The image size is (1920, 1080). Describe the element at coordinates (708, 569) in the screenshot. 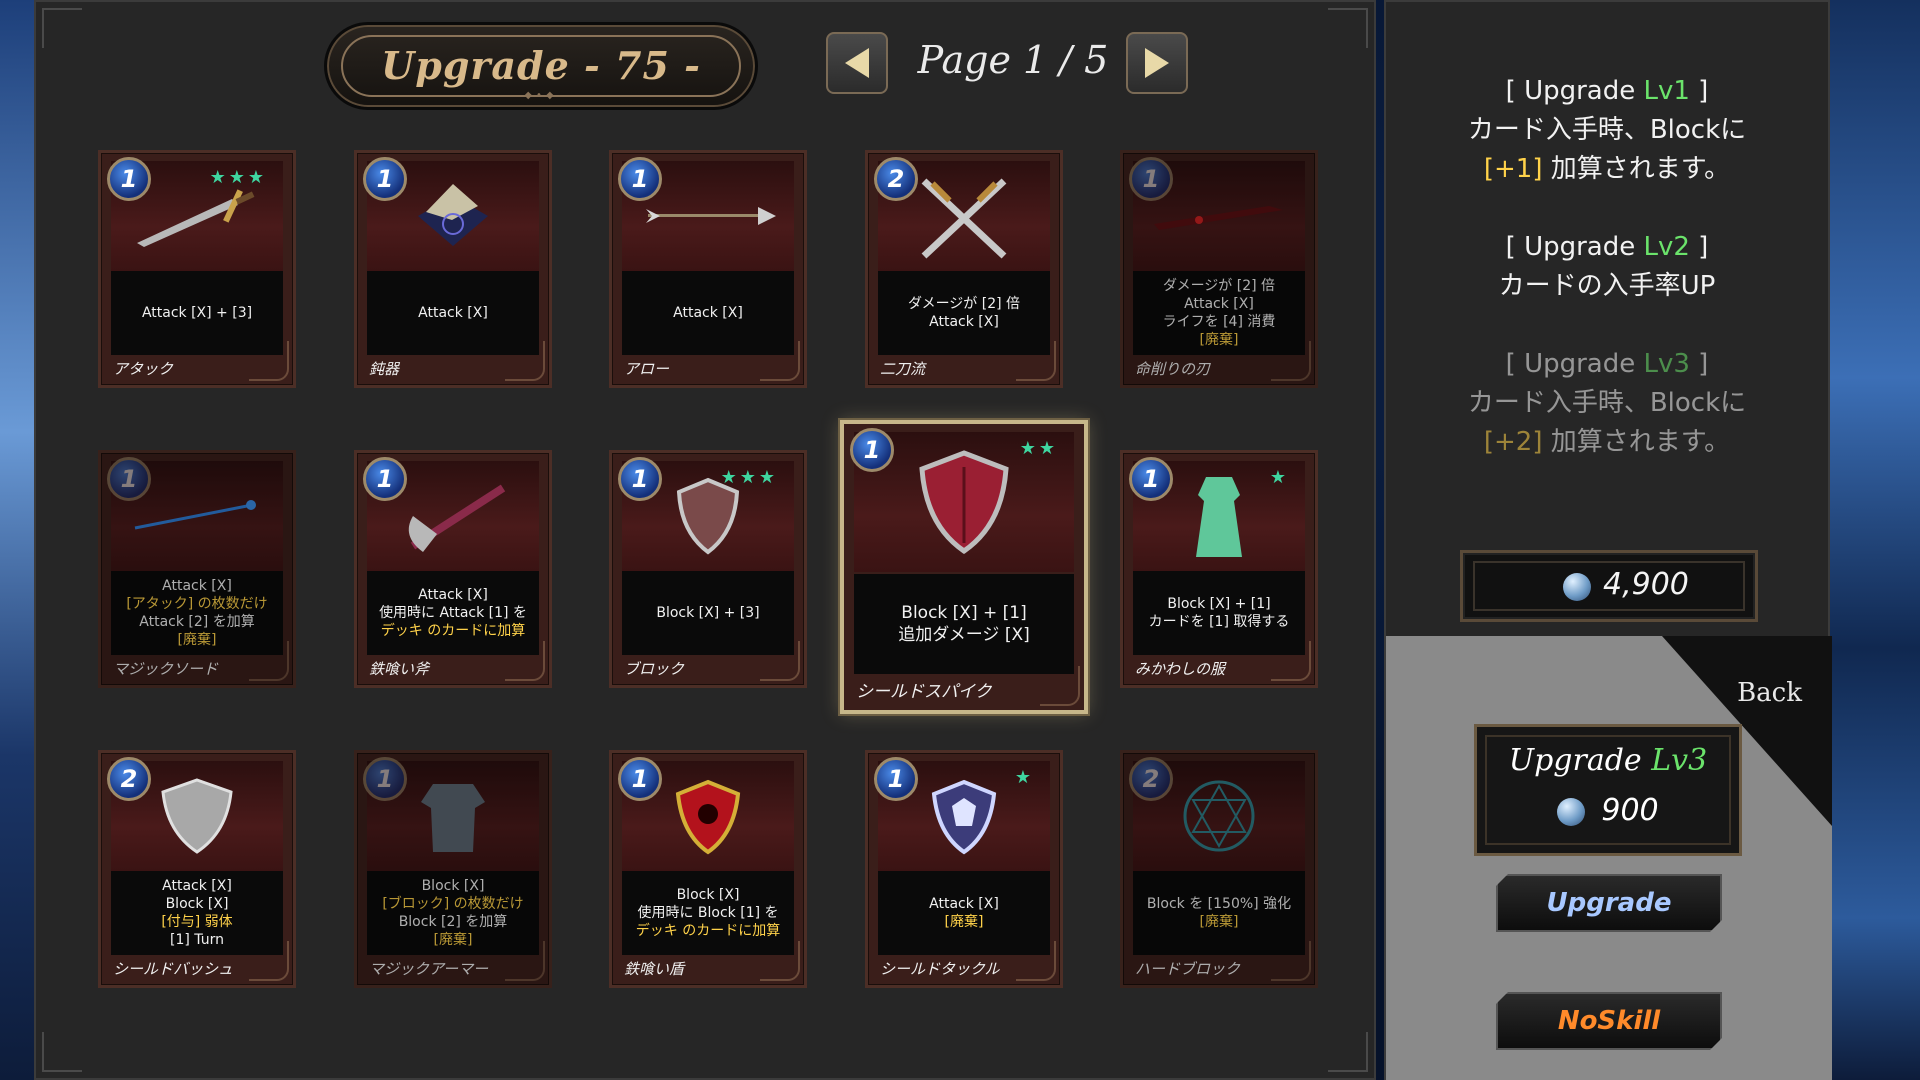

I see `card-block: 1 ★★★ Block [X] + [3] ブロック` at that location.